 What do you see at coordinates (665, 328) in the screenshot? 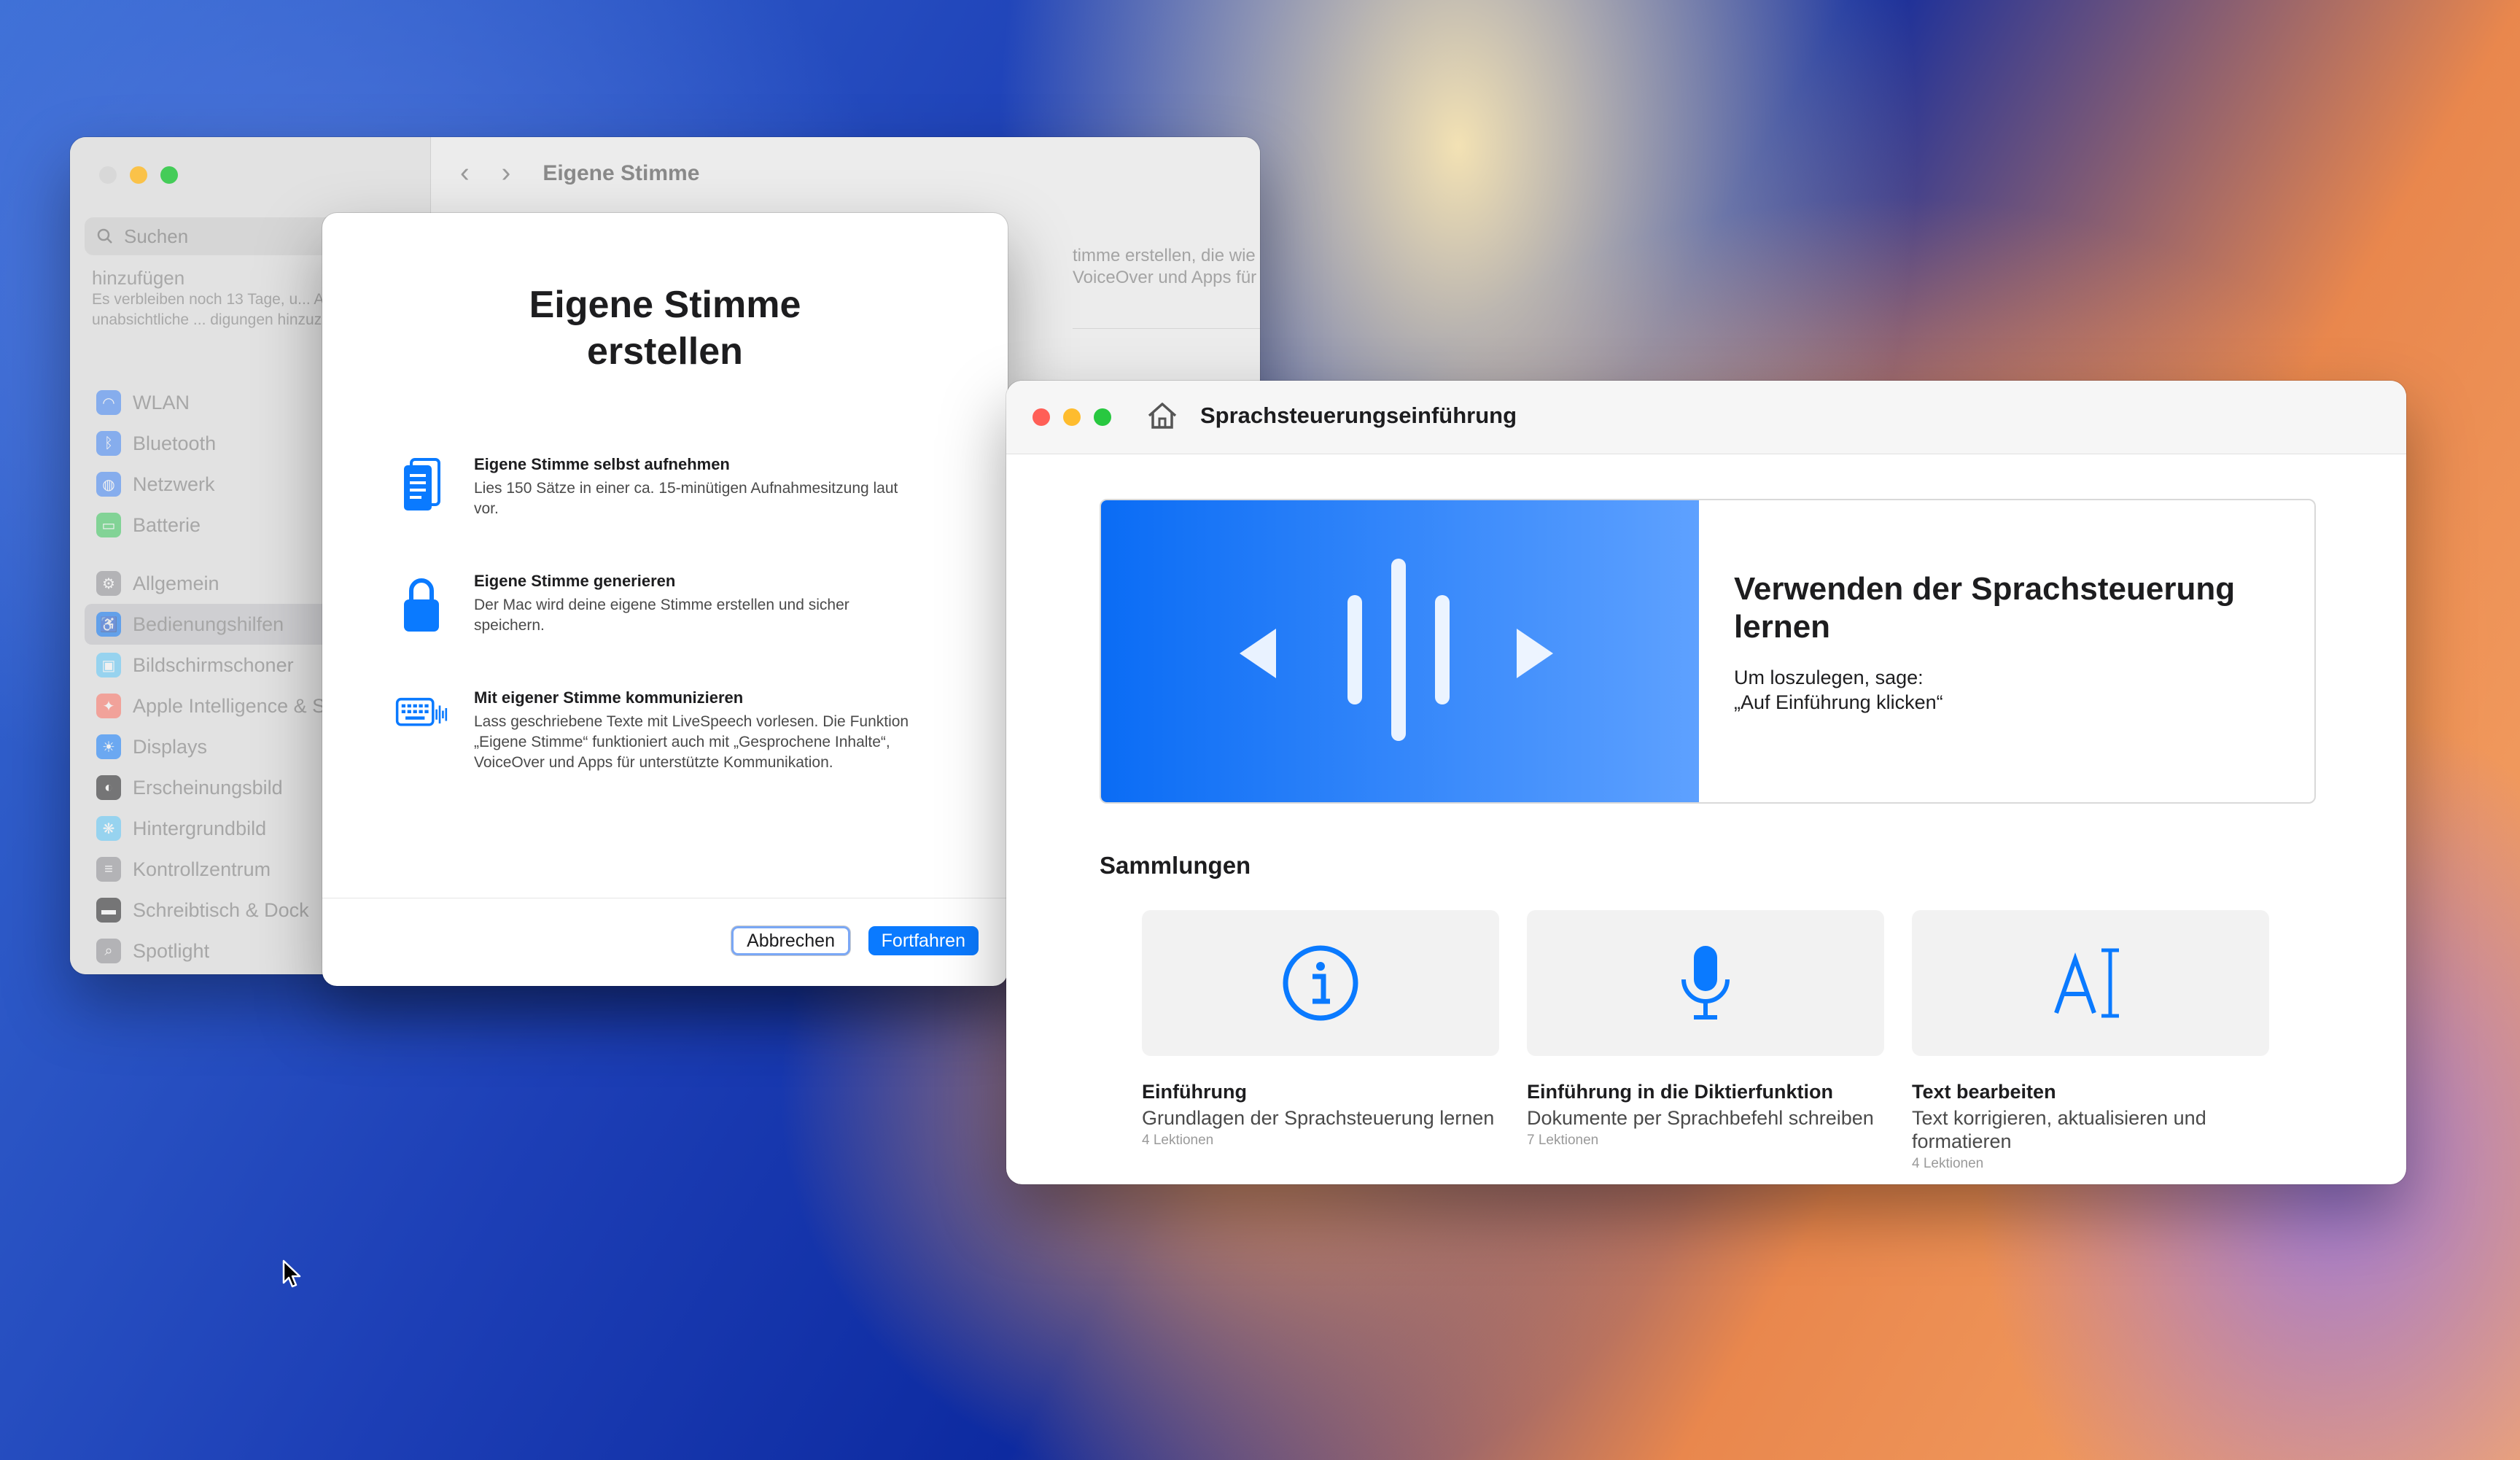
I see `dialog-title: Eigene Stimme erstellen` at bounding box center [665, 328].